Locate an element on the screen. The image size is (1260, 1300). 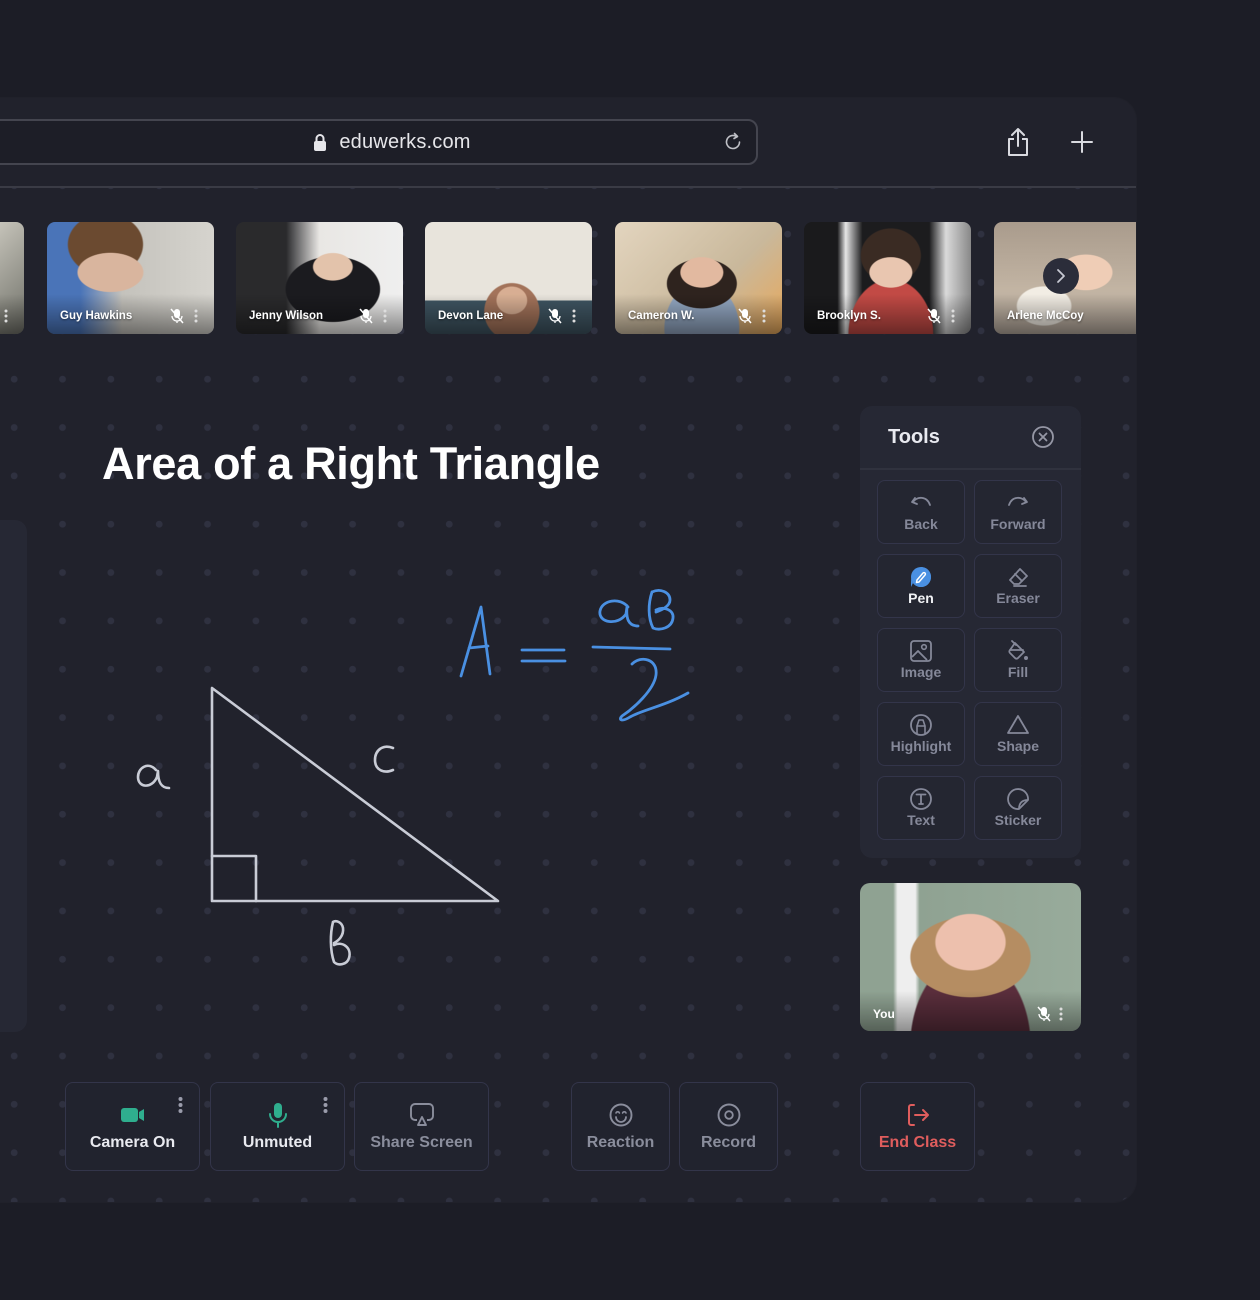
eraser-icon is located at coordinates (1018, 577).